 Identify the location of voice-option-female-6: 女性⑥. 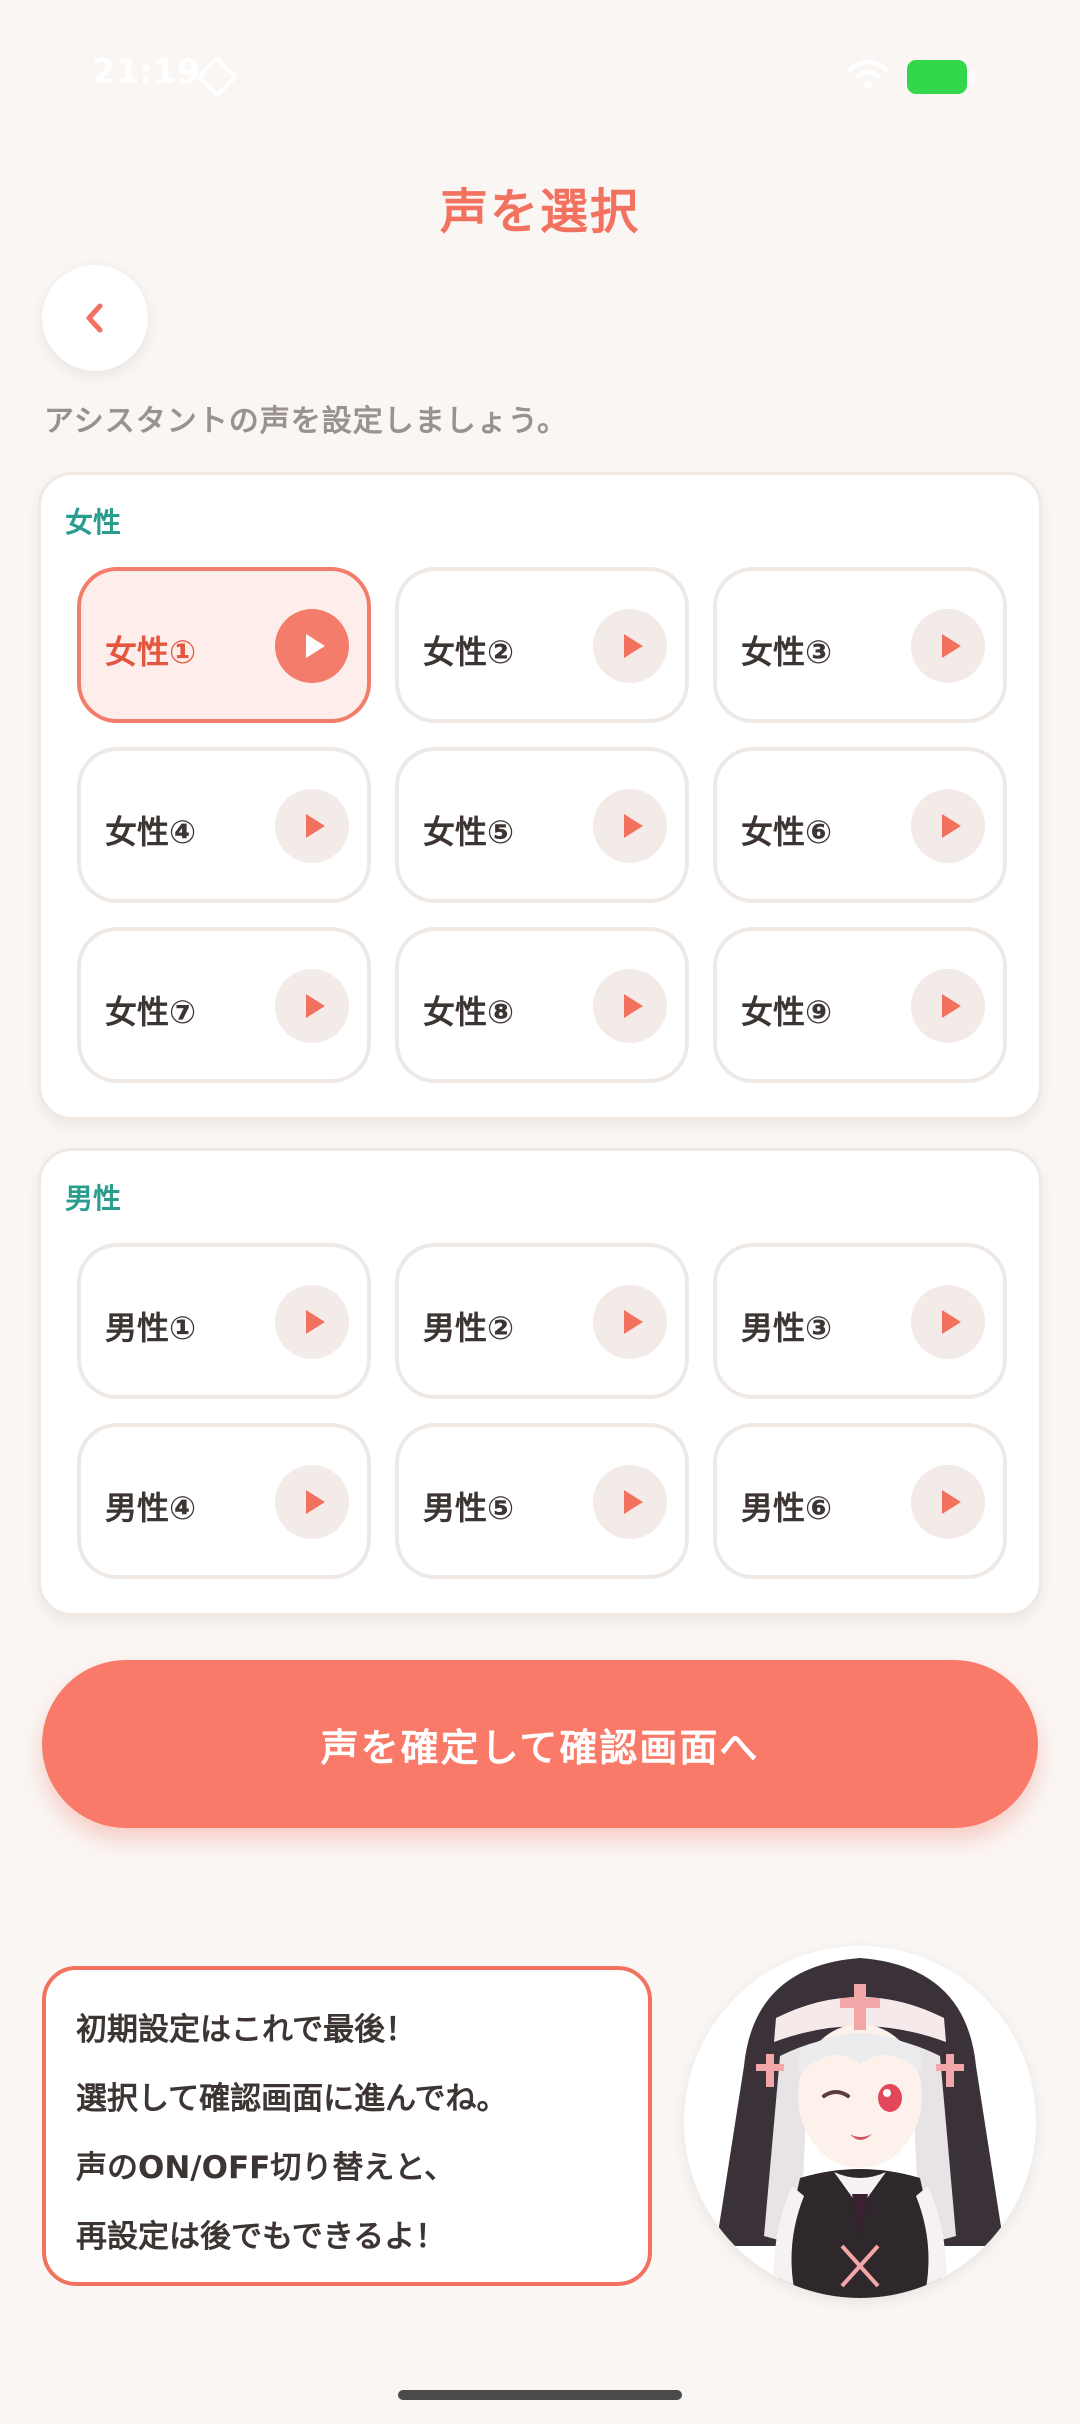
(860, 825).